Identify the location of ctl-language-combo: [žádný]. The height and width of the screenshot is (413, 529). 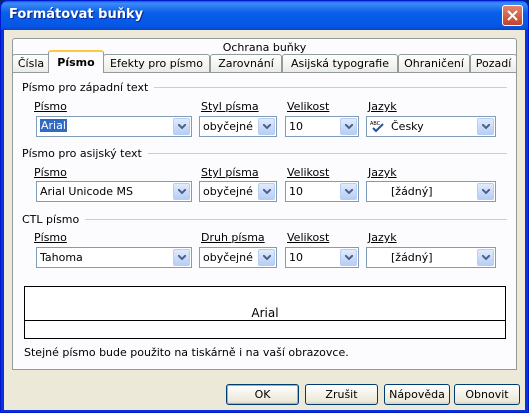
(431, 257).